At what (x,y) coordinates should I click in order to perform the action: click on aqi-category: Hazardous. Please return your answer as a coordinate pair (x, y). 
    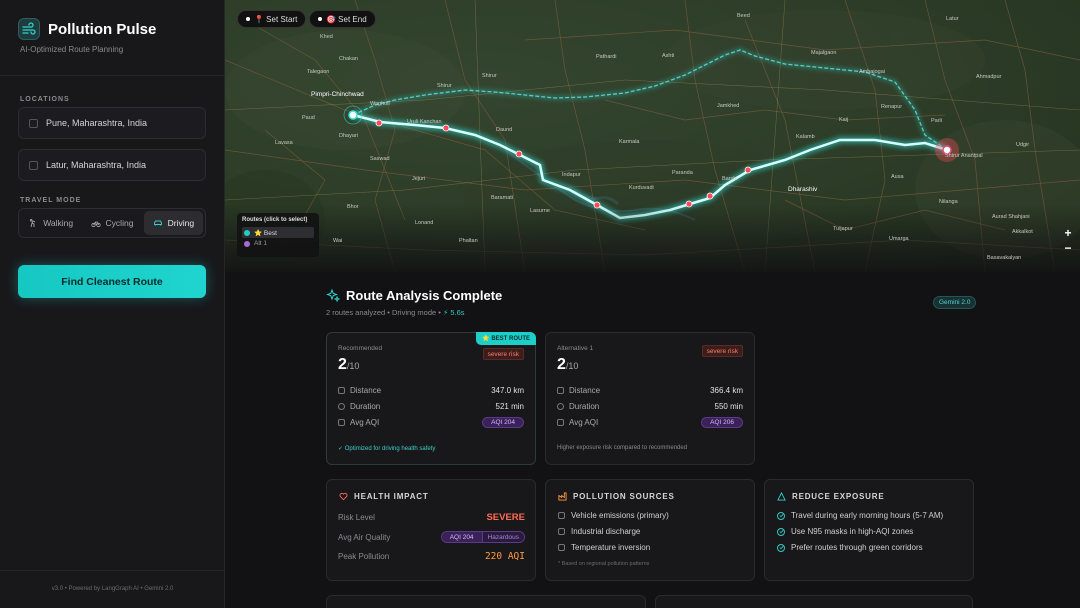
    Looking at the image, I should click on (502, 537).